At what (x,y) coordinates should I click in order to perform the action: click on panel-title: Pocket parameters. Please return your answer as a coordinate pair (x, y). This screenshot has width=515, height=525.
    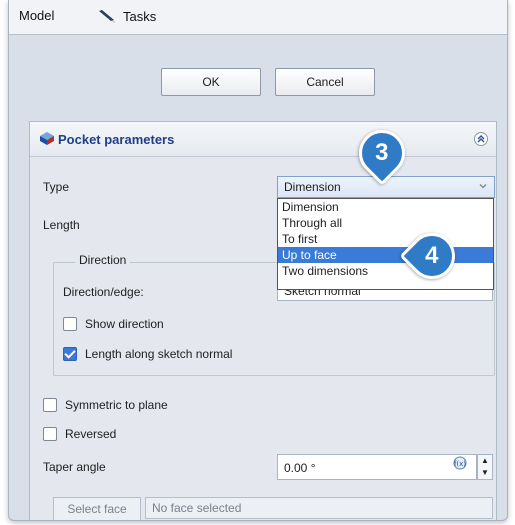
    Looking at the image, I should click on (116, 139).